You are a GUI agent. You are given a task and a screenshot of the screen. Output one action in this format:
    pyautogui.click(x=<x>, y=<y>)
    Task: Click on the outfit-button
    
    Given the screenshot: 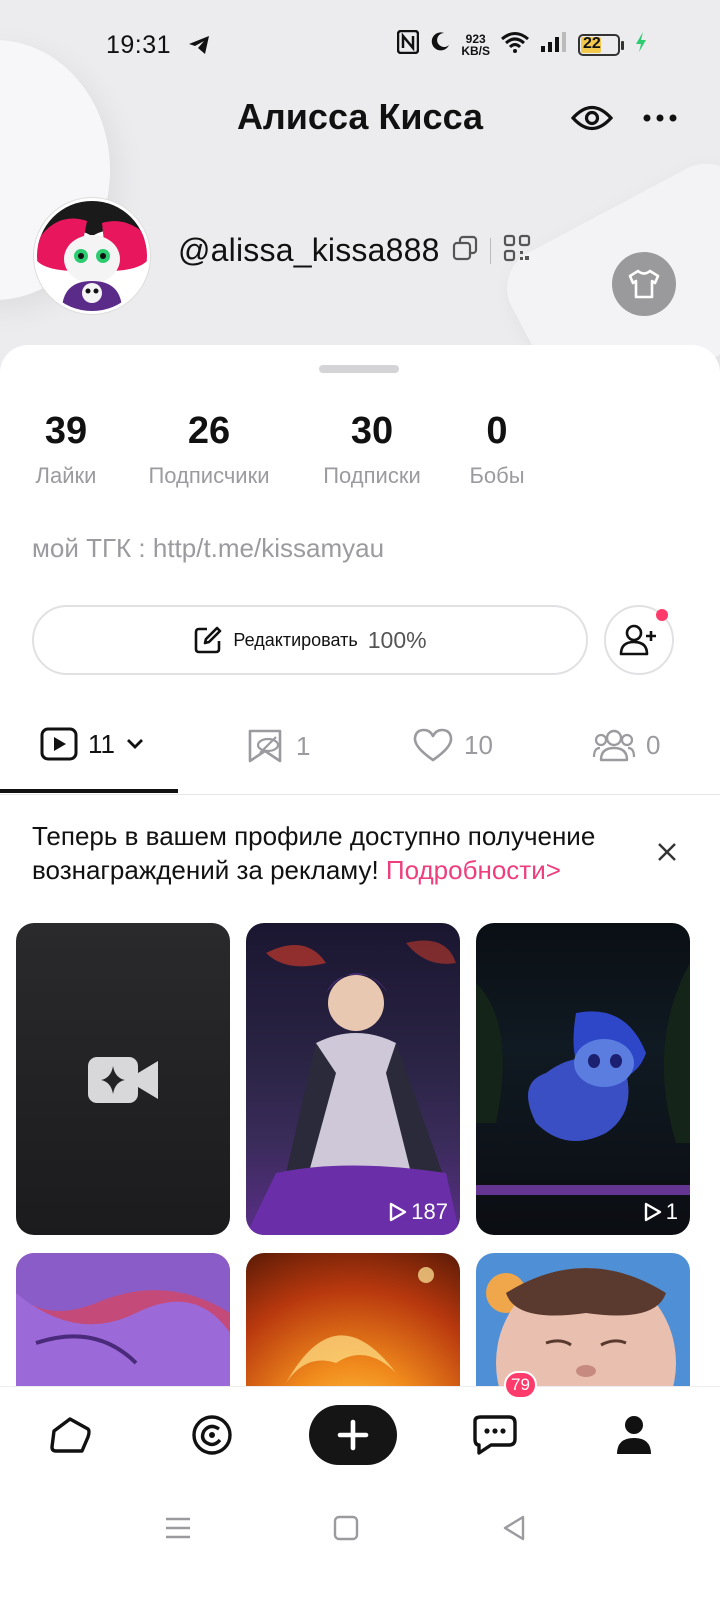 What is the action you would take?
    pyautogui.click(x=644, y=284)
    